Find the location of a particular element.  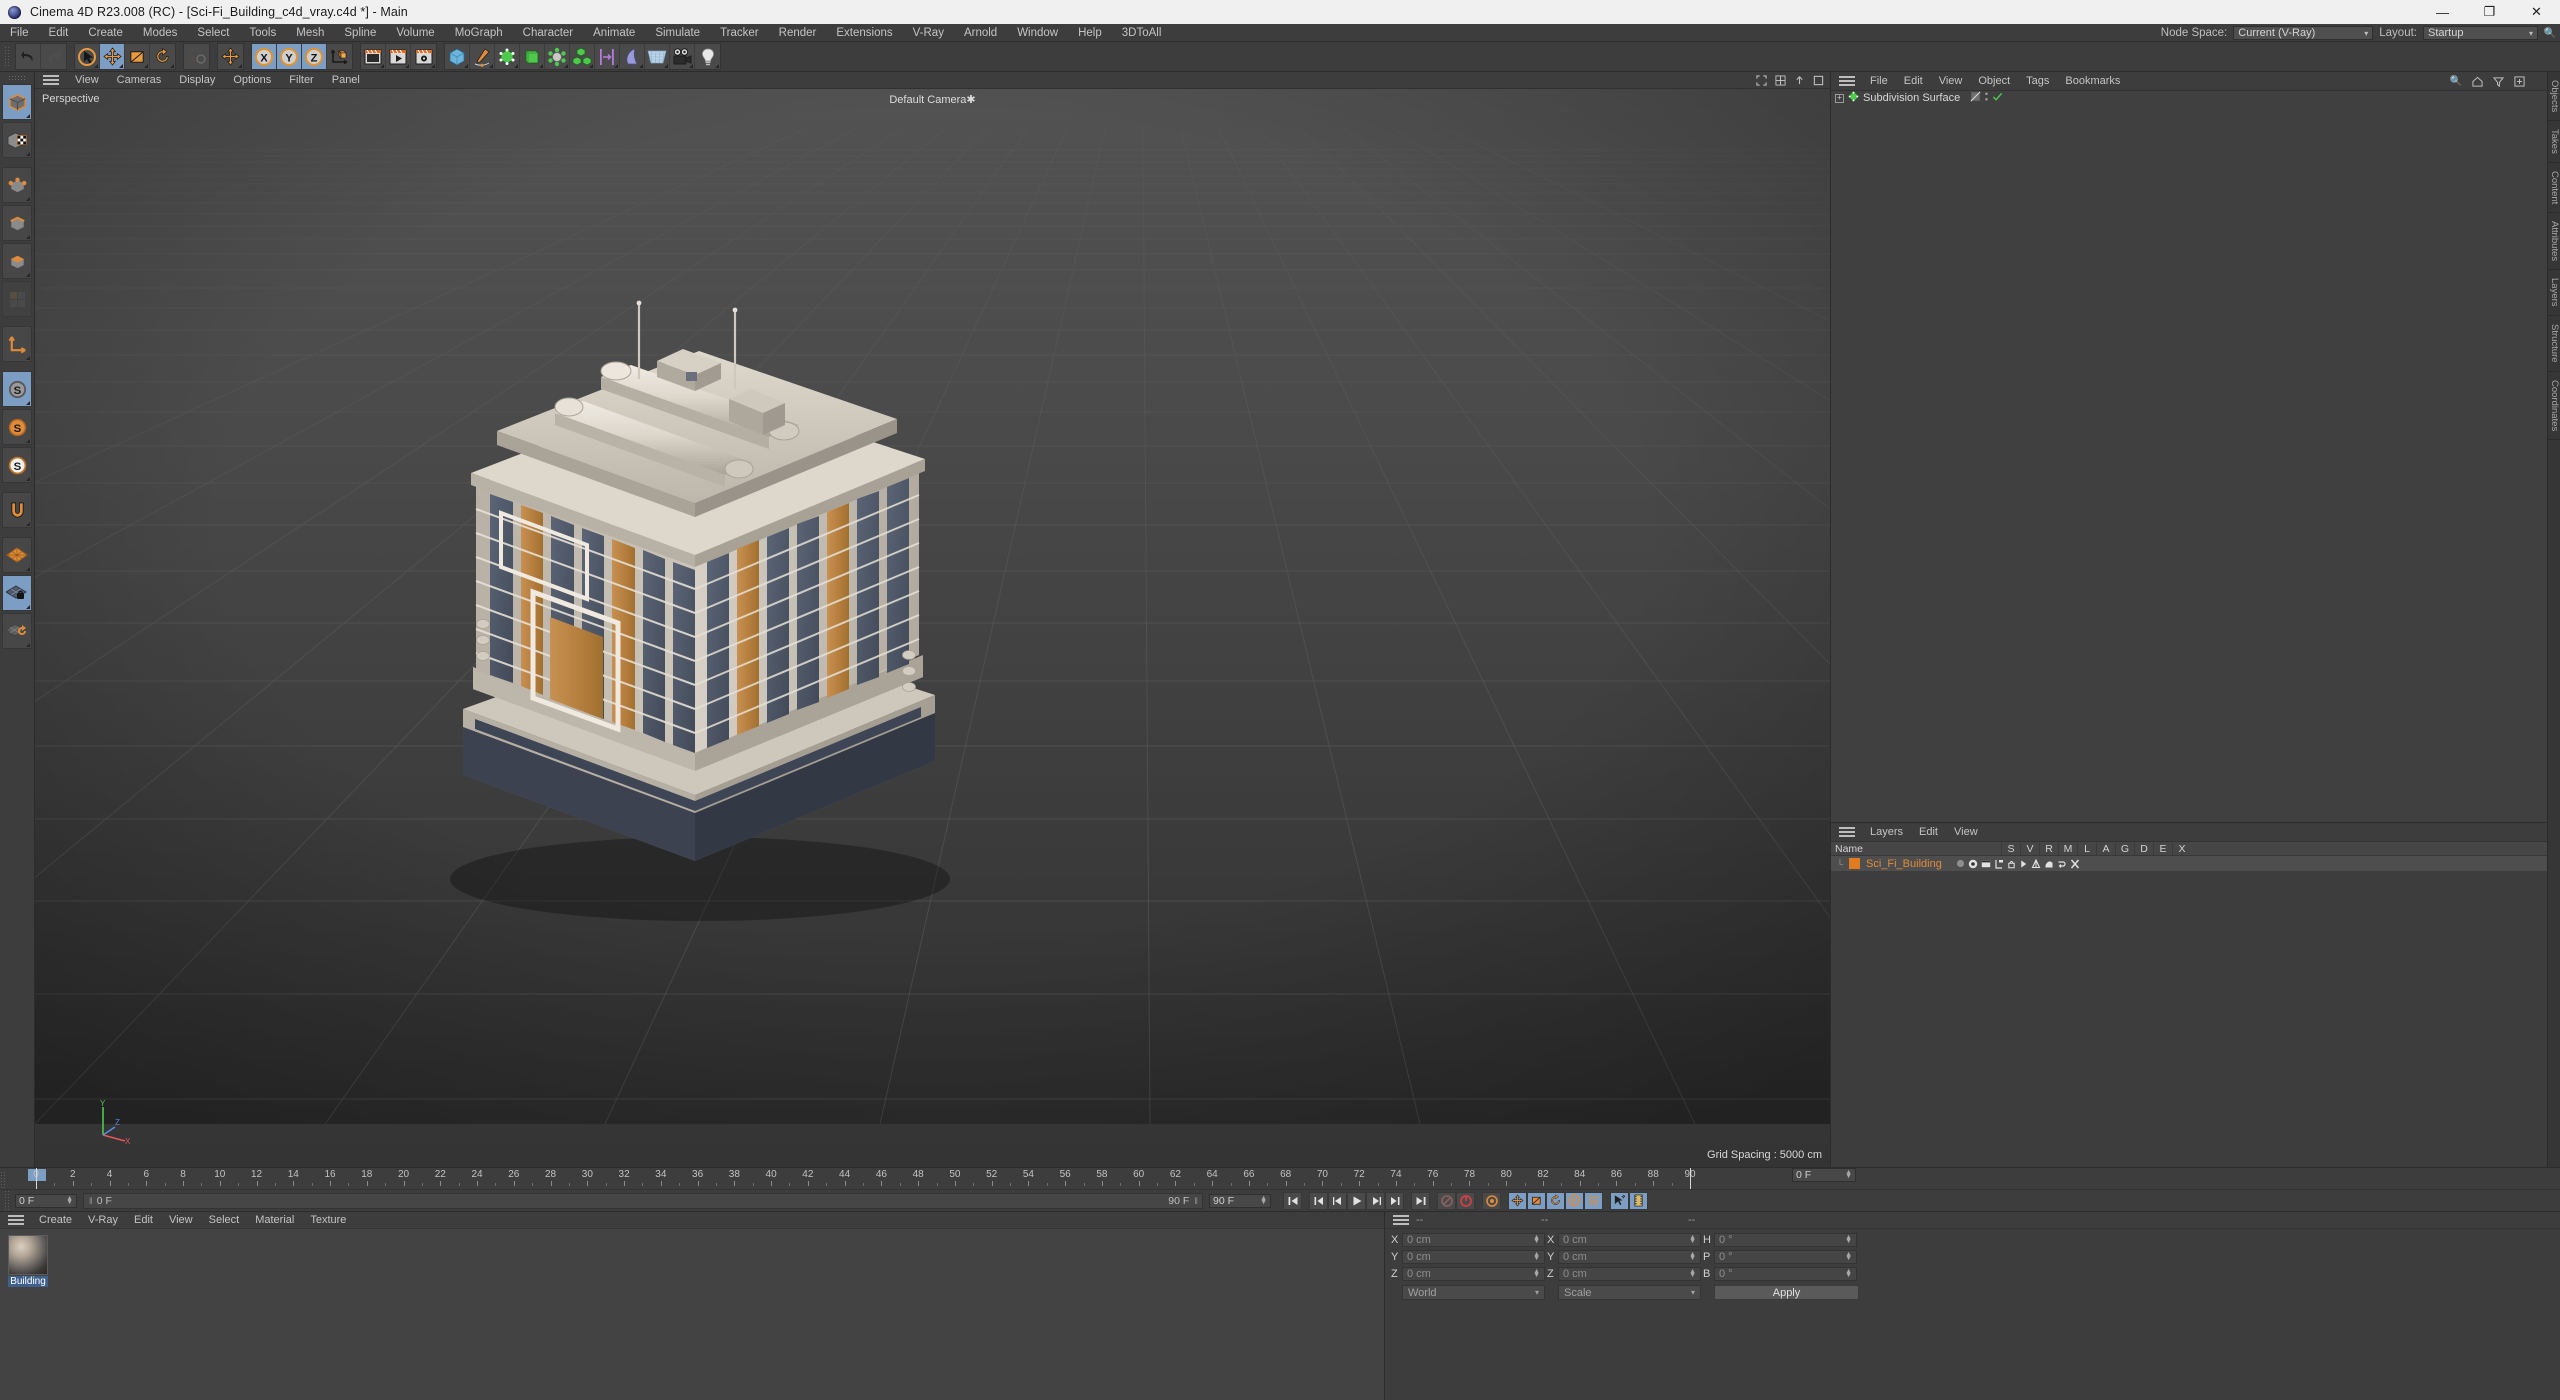

workplane-align-button is located at coordinates (17, 631).